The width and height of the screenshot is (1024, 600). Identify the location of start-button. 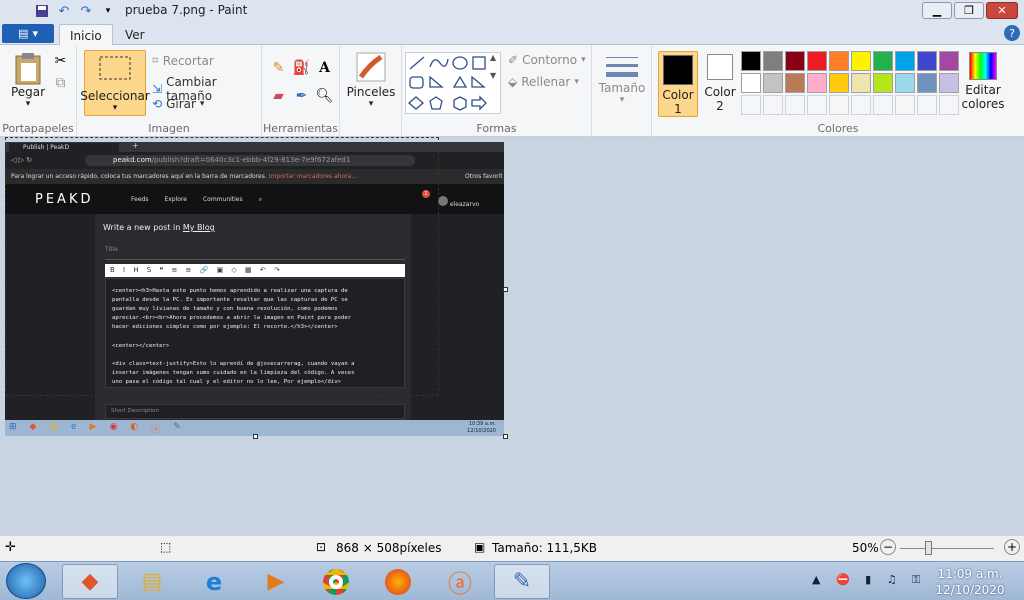
(26, 581).